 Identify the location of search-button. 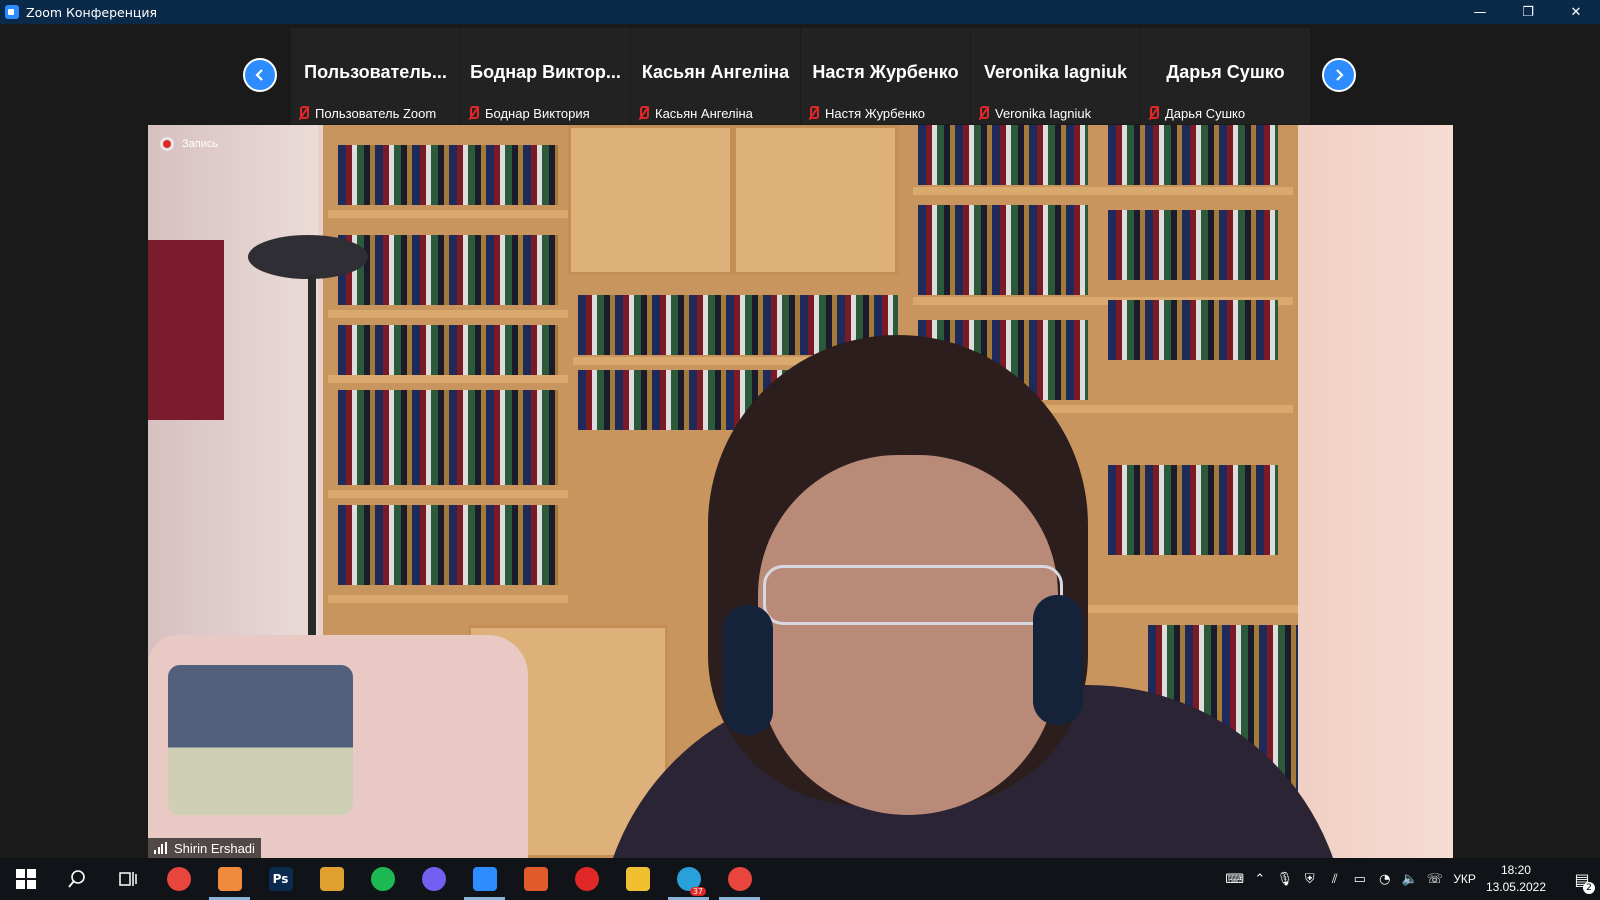
(76, 879).